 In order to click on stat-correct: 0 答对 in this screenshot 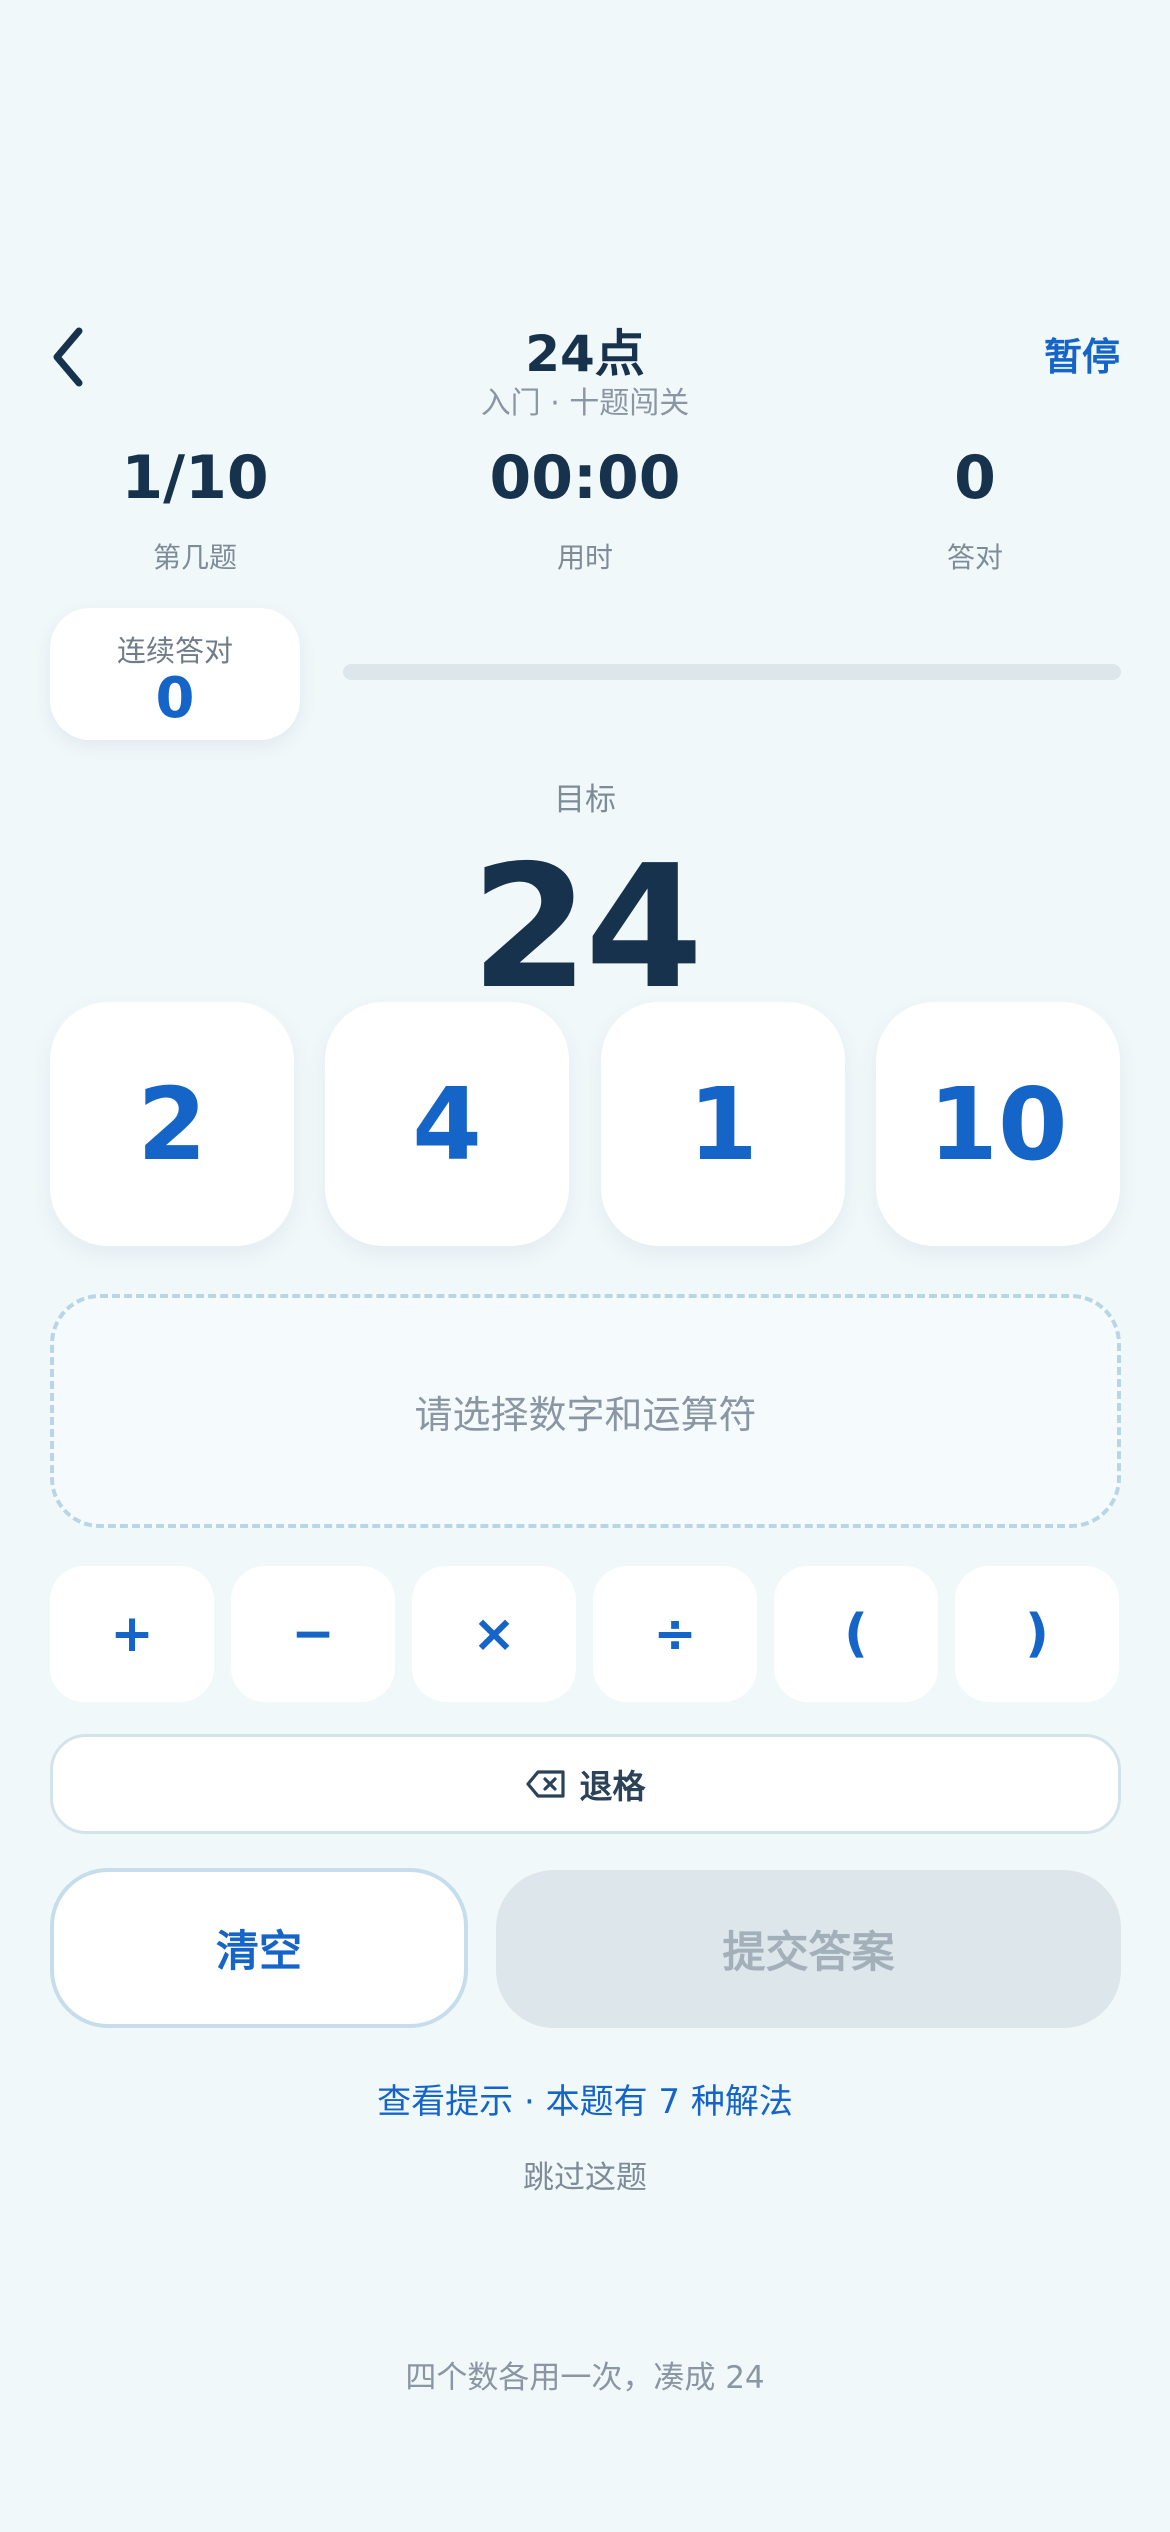, I will do `click(975, 507)`.